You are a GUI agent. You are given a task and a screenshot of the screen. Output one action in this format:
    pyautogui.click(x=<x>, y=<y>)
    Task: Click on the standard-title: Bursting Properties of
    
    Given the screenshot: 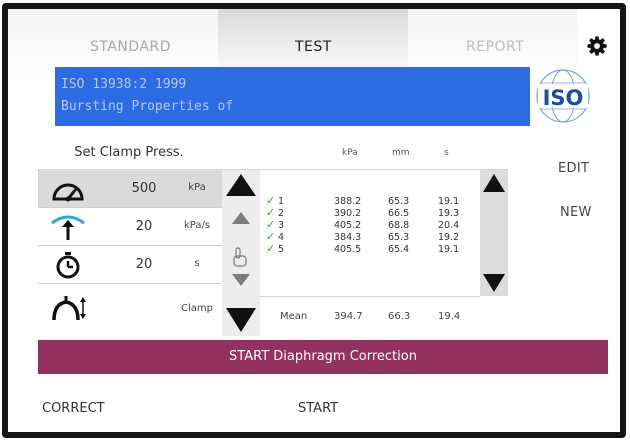 What is the action you would take?
    pyautogui.click(x=147, y=106)
    